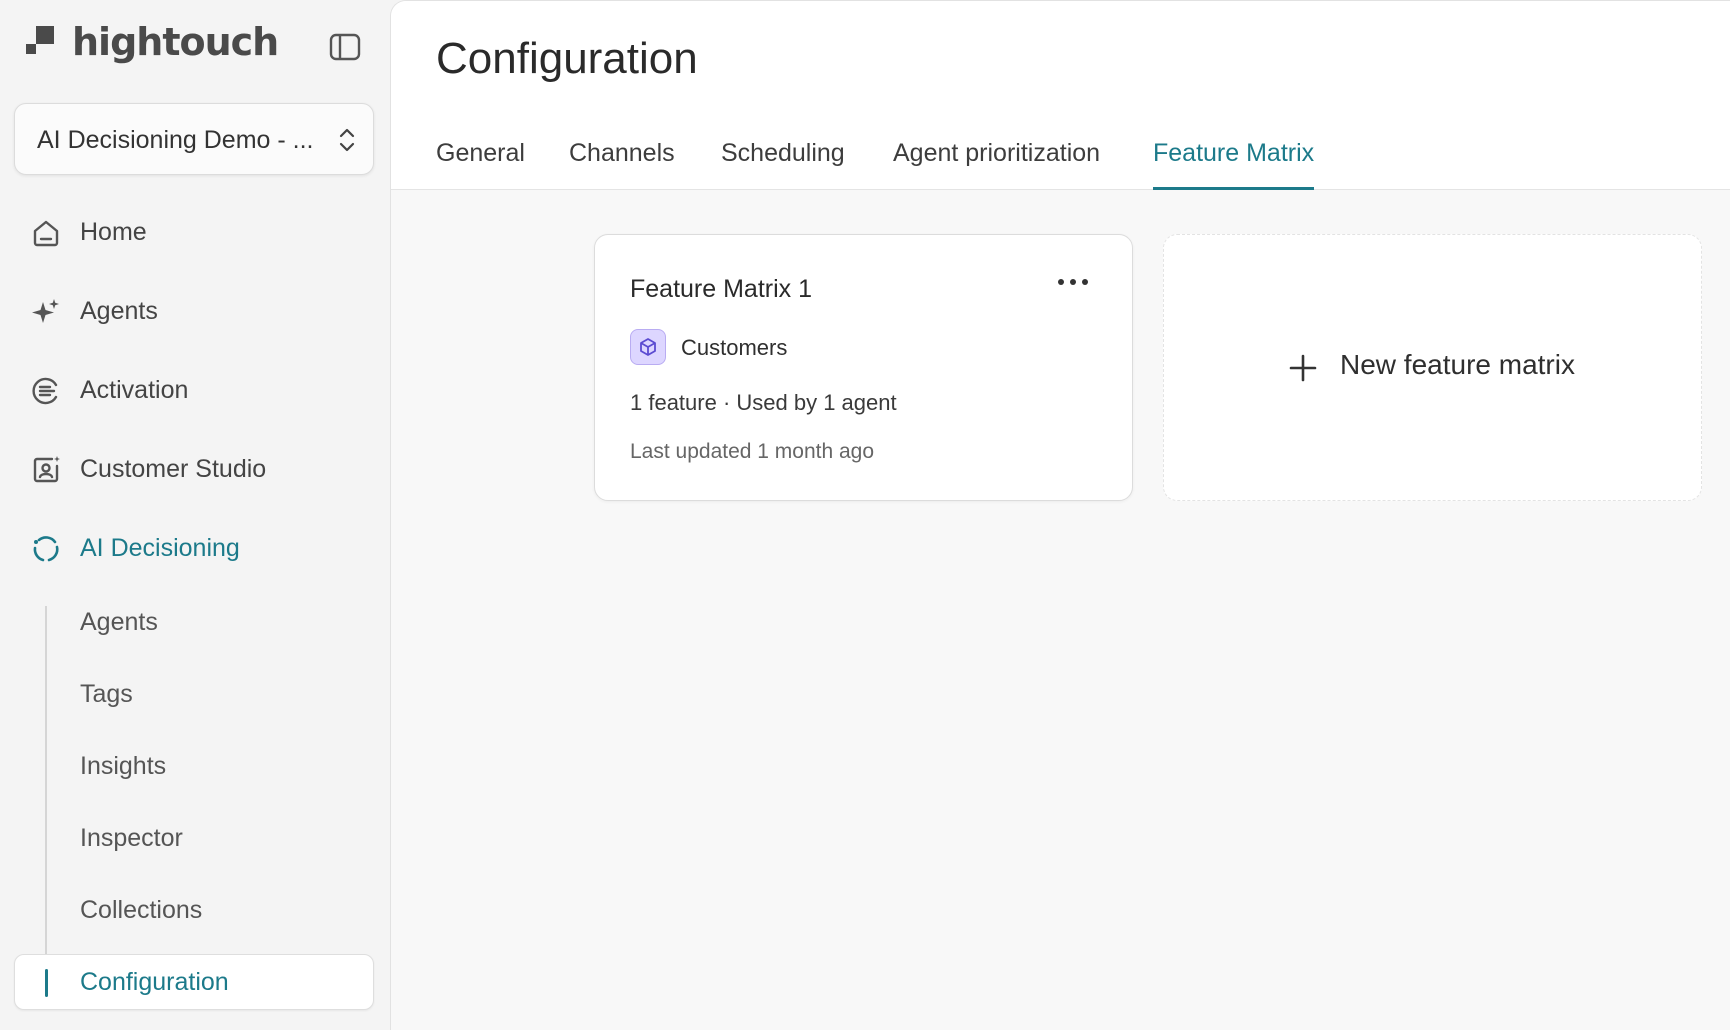 This screenshot has width=1730, height=1030. What do you see at coordinates (123, 766) in the screenshot?
I see `subnav-item-label: Insights` at bounding box center [123, 766].